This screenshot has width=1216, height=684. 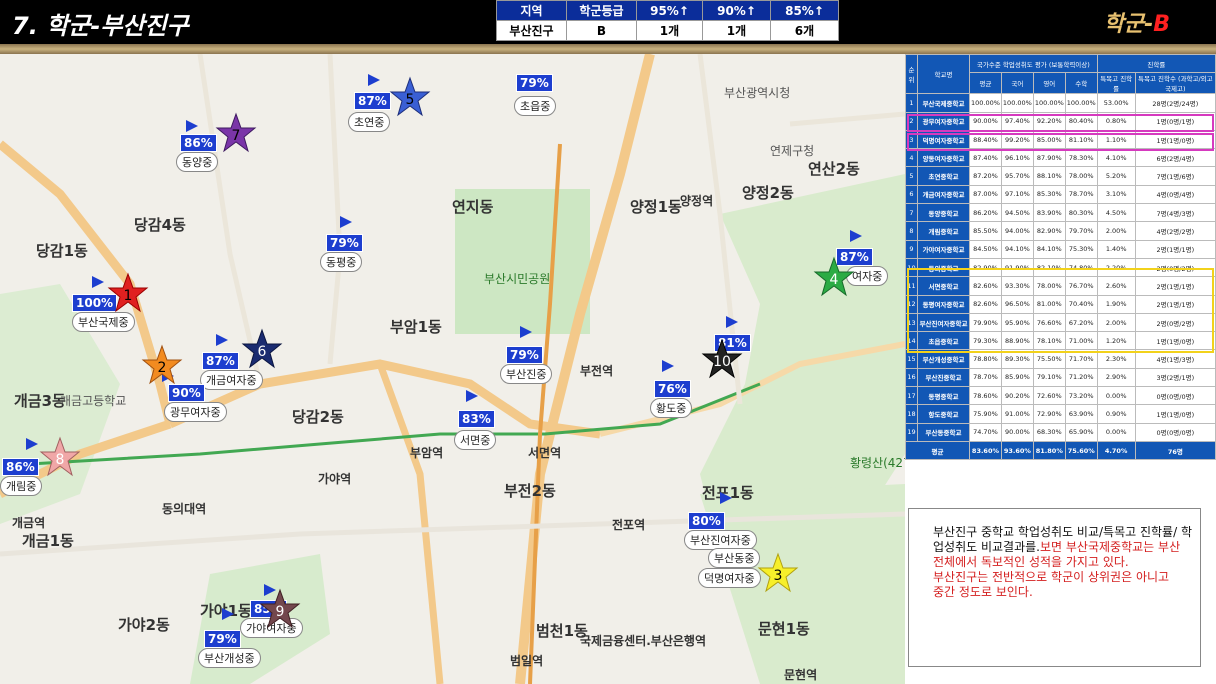 I want to click on grade-letter: B, so click(x=1161, y=24).